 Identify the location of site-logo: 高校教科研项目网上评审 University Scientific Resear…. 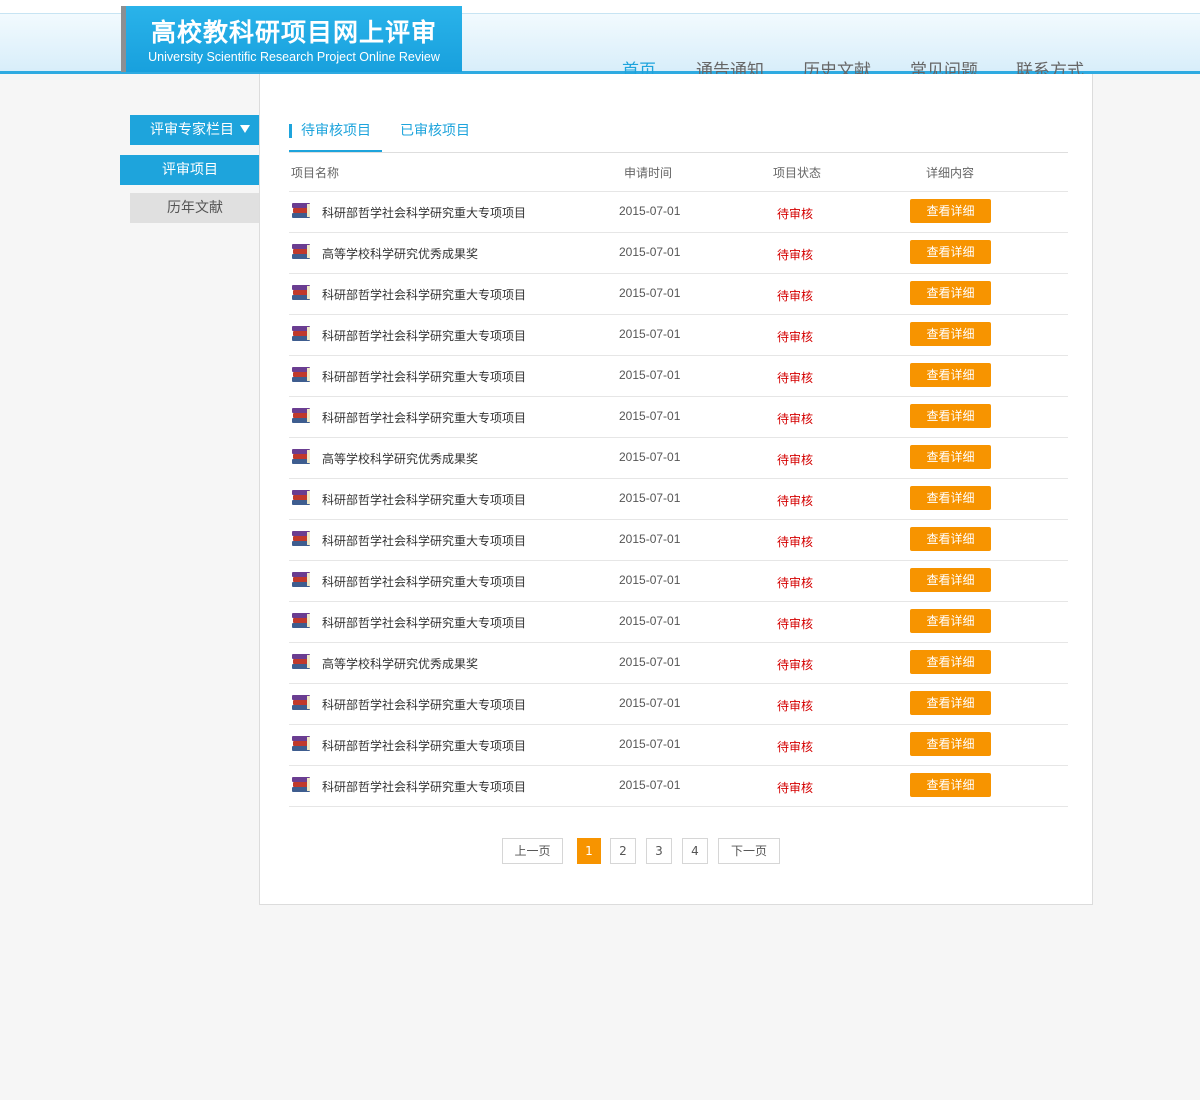
(294, 39).